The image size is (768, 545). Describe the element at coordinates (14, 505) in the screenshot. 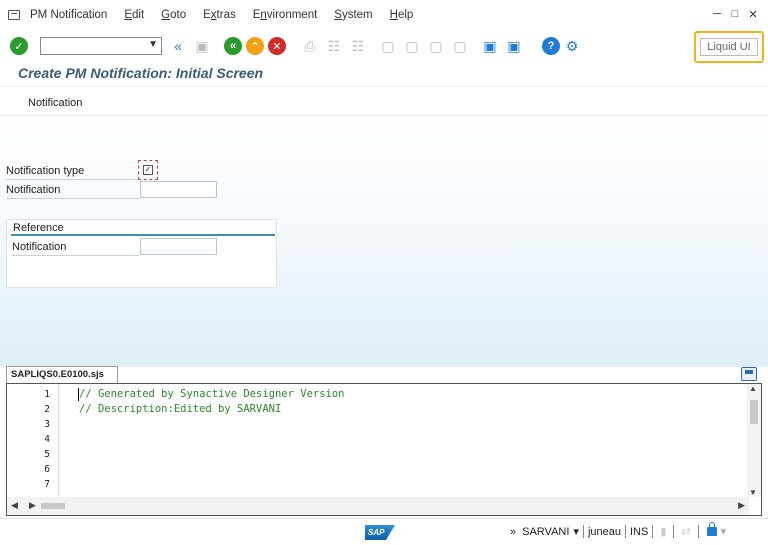

I see `scroll-left-icon: ◀` at that location.